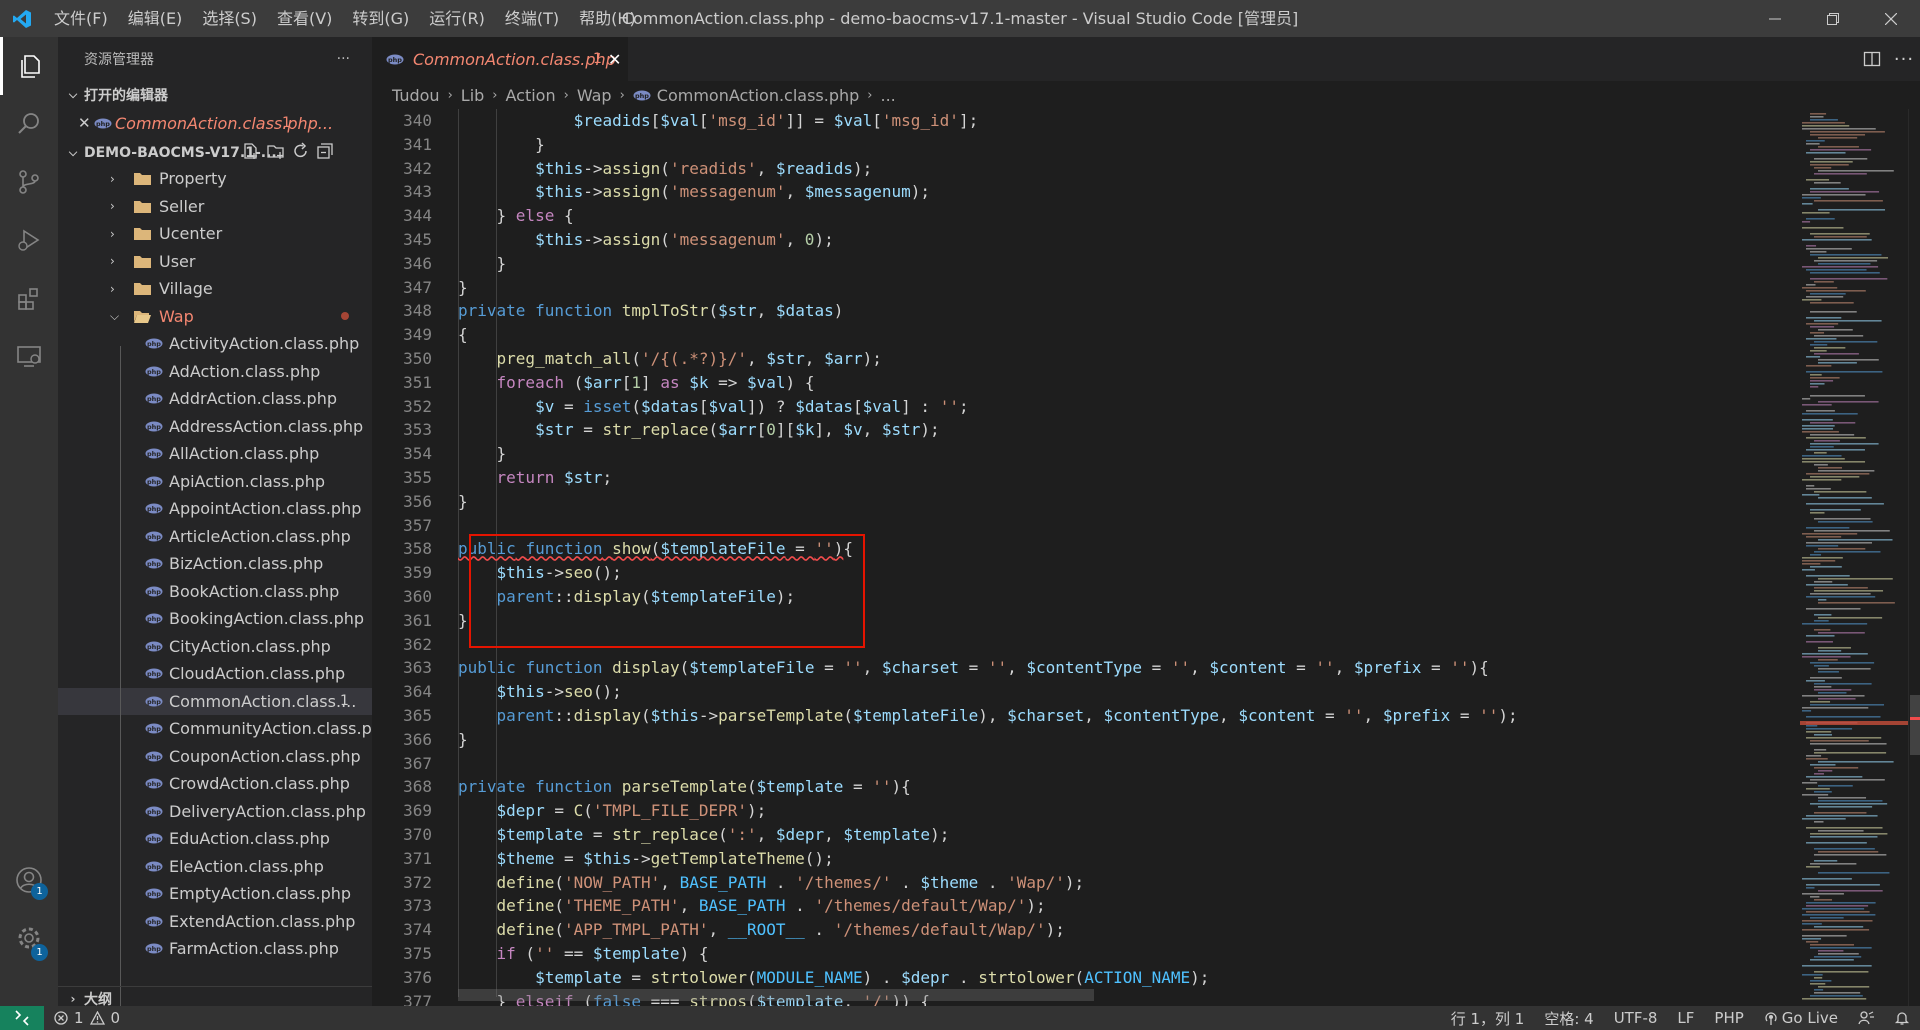  I want to click on explorer-icon, so click(29, 66).